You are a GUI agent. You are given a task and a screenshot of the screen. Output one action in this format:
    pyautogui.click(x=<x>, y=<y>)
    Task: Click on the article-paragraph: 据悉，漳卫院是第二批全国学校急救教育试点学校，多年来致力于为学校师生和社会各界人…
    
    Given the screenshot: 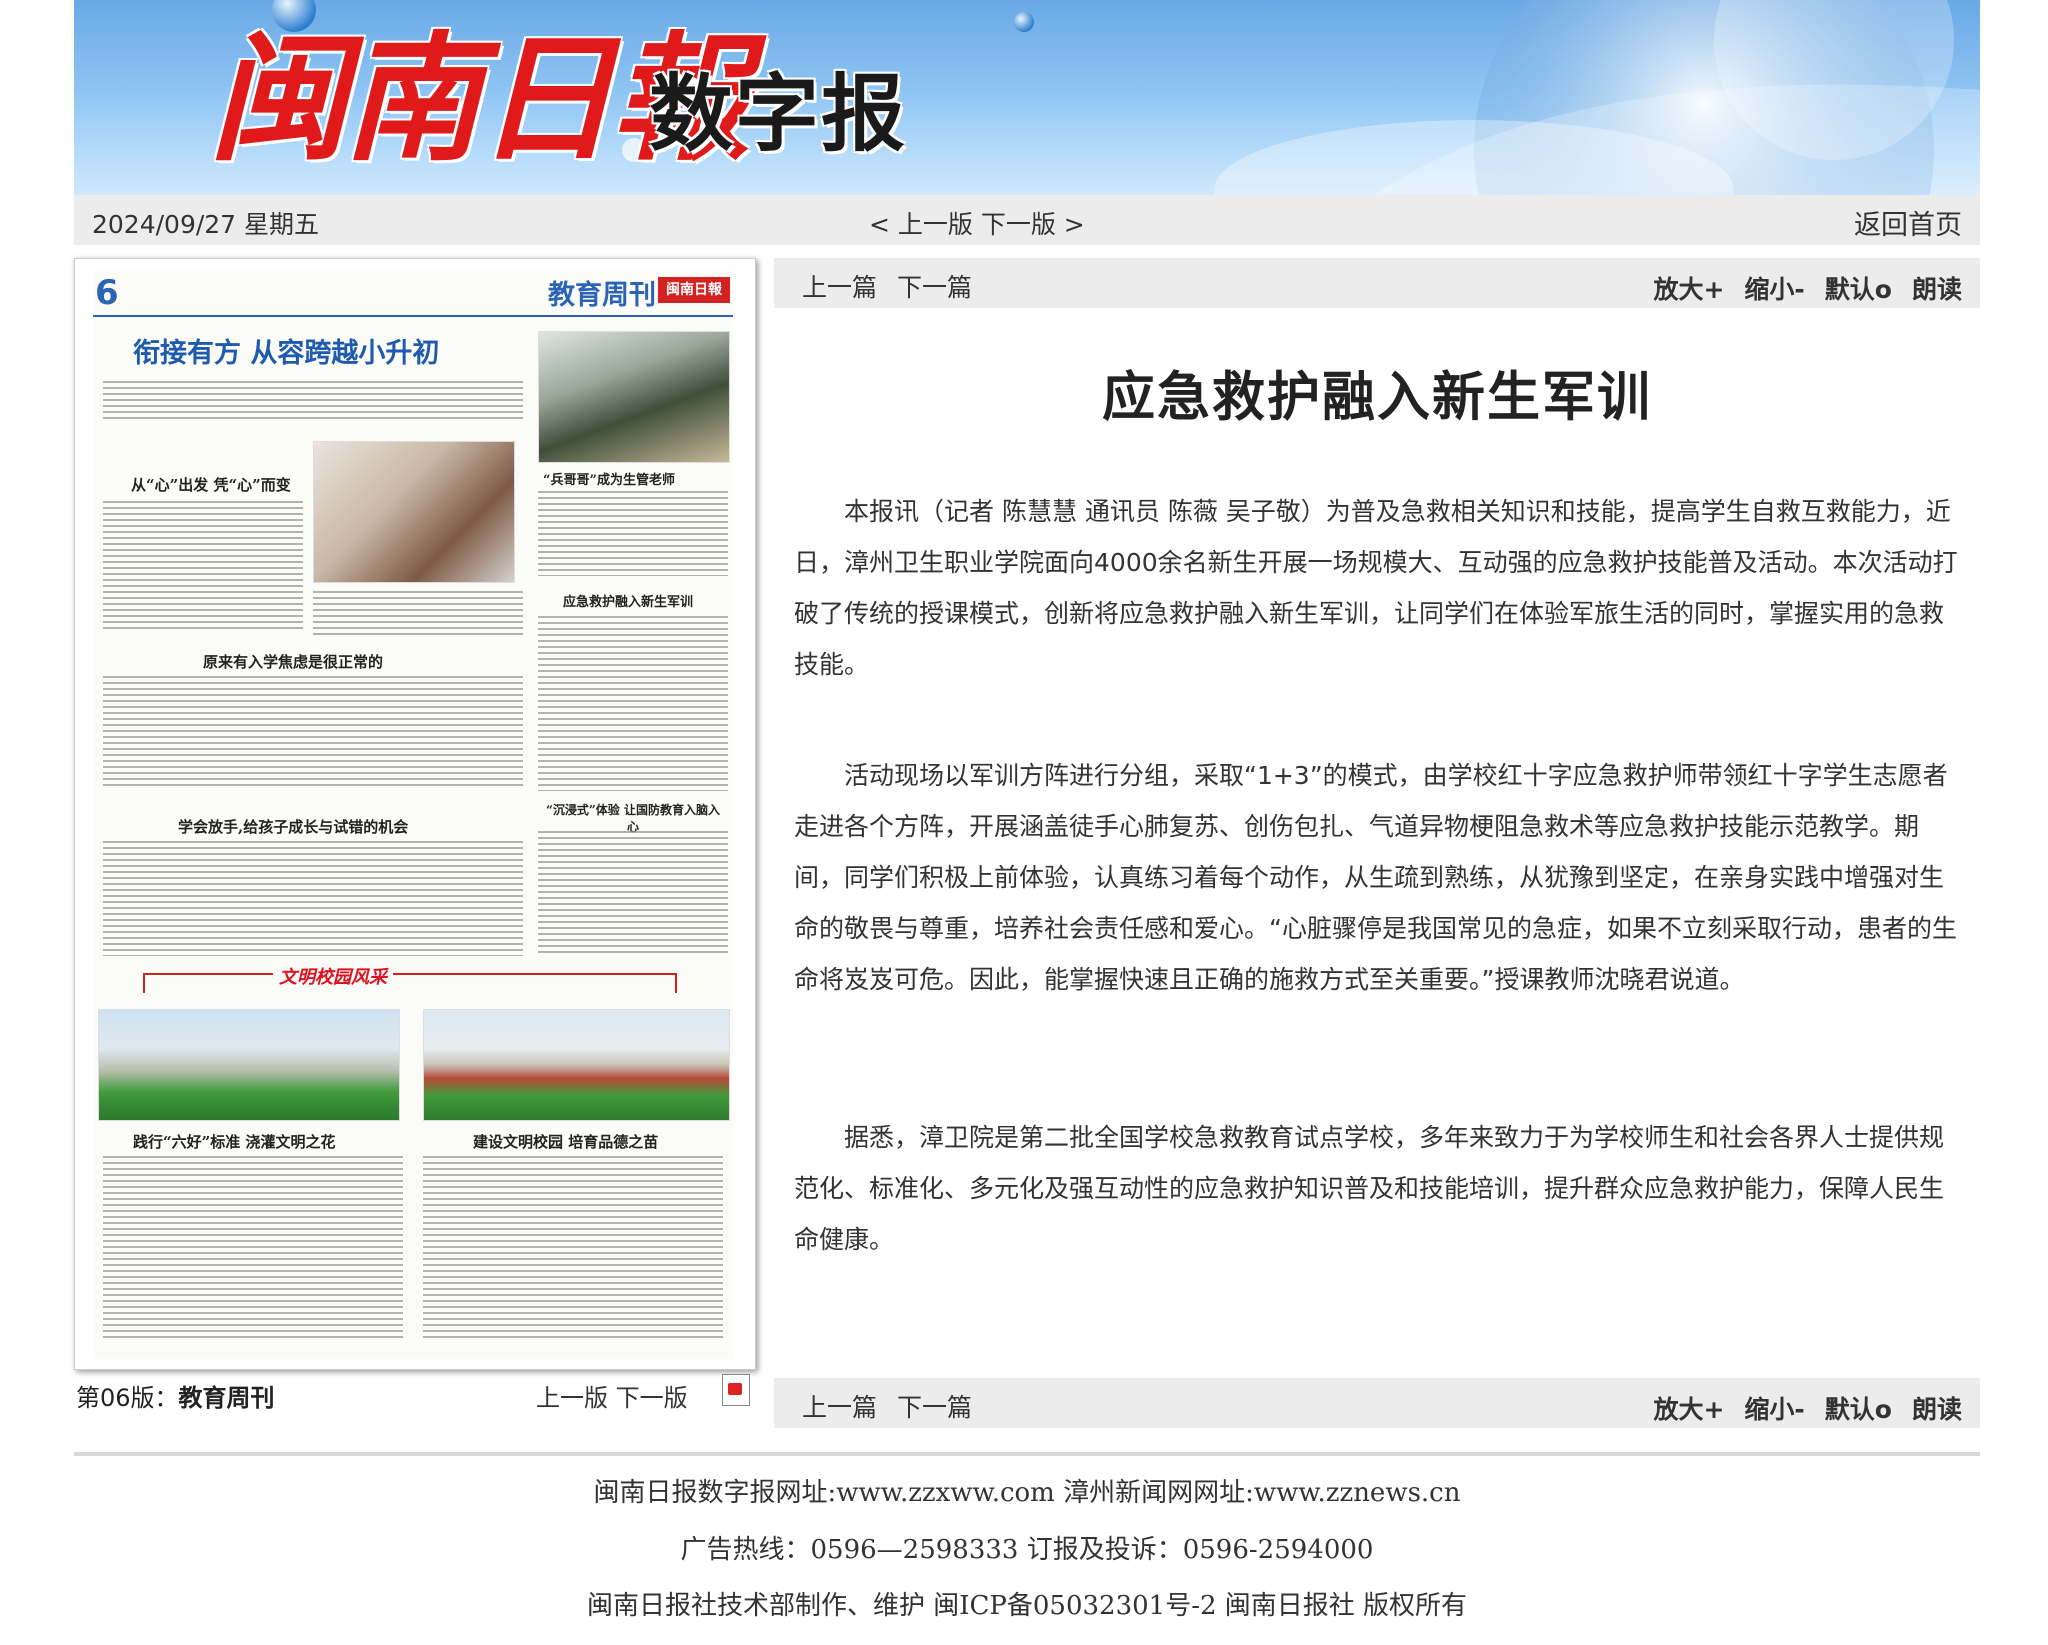 What is the action you would take?
    pyautogui.click(x=1369, y=1188)
    